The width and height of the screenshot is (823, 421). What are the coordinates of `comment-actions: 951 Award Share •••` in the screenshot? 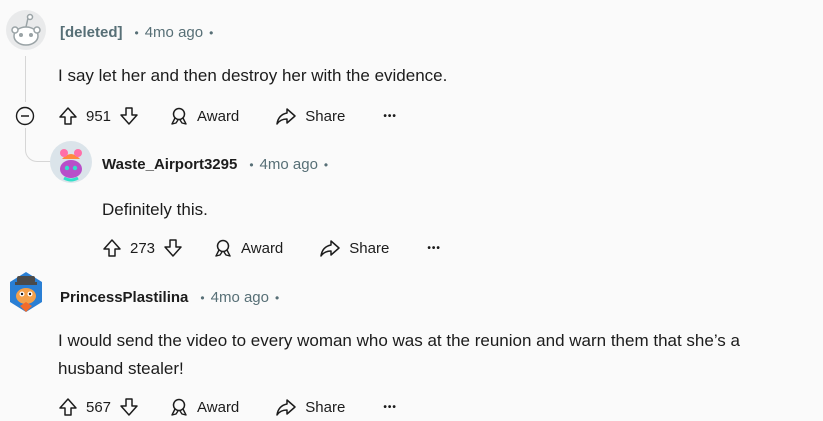 It's located at (227, 116).